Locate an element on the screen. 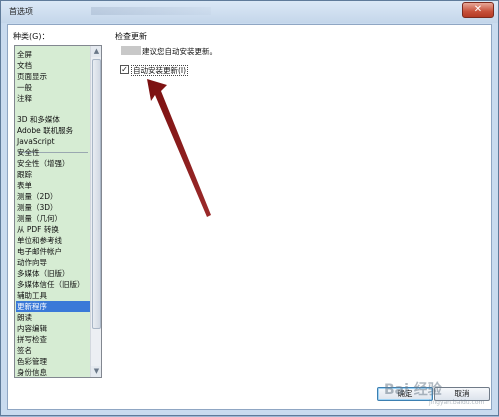 Image resolution: width=499 pixels, height=417 pixels. category-item: 文档 is located at coordinates (24, 65).